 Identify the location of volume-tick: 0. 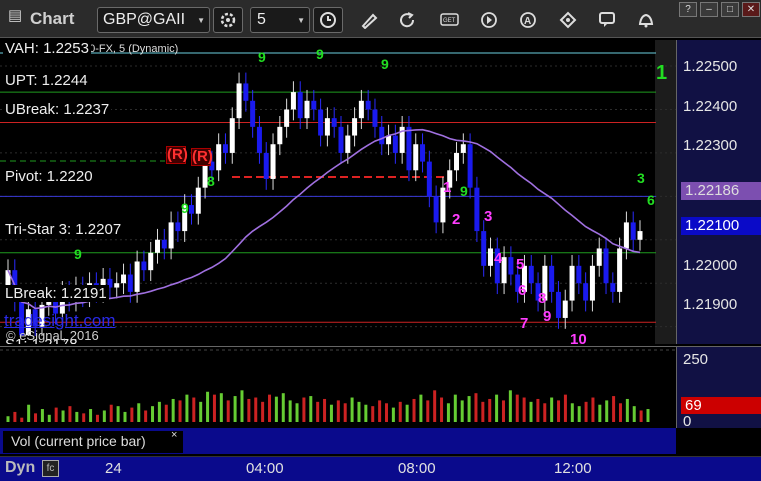
(687, 421).